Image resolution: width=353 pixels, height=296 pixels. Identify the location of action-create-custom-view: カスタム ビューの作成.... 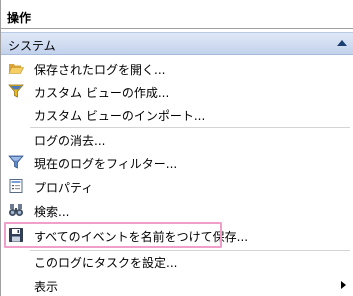
(177, 91).